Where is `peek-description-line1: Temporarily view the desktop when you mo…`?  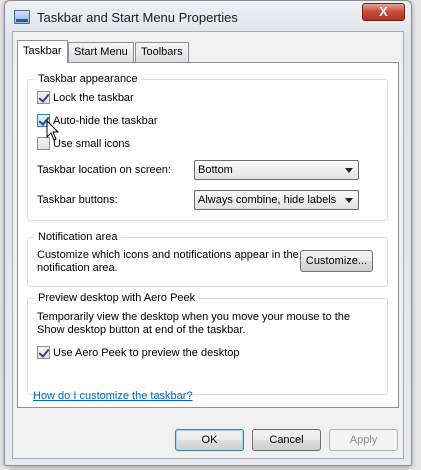 peek-description-line1: Temporarily view the desktop when you mo… is located at coordinates (194, 317).